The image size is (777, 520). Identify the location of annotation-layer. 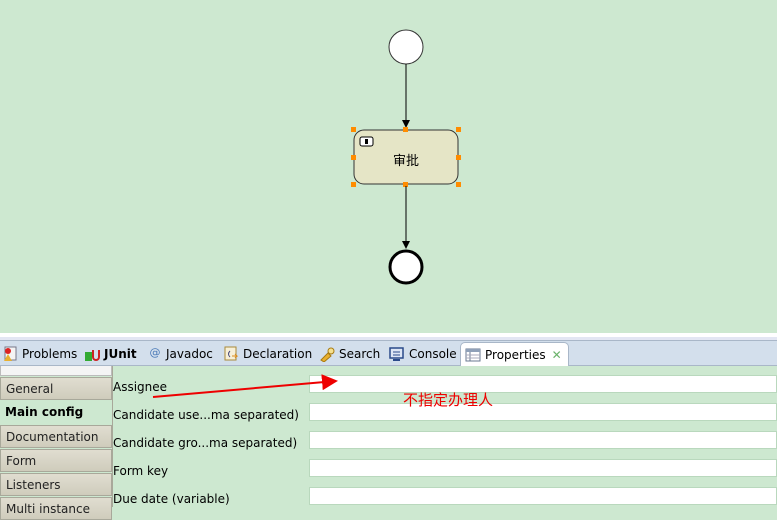
(245, 386).